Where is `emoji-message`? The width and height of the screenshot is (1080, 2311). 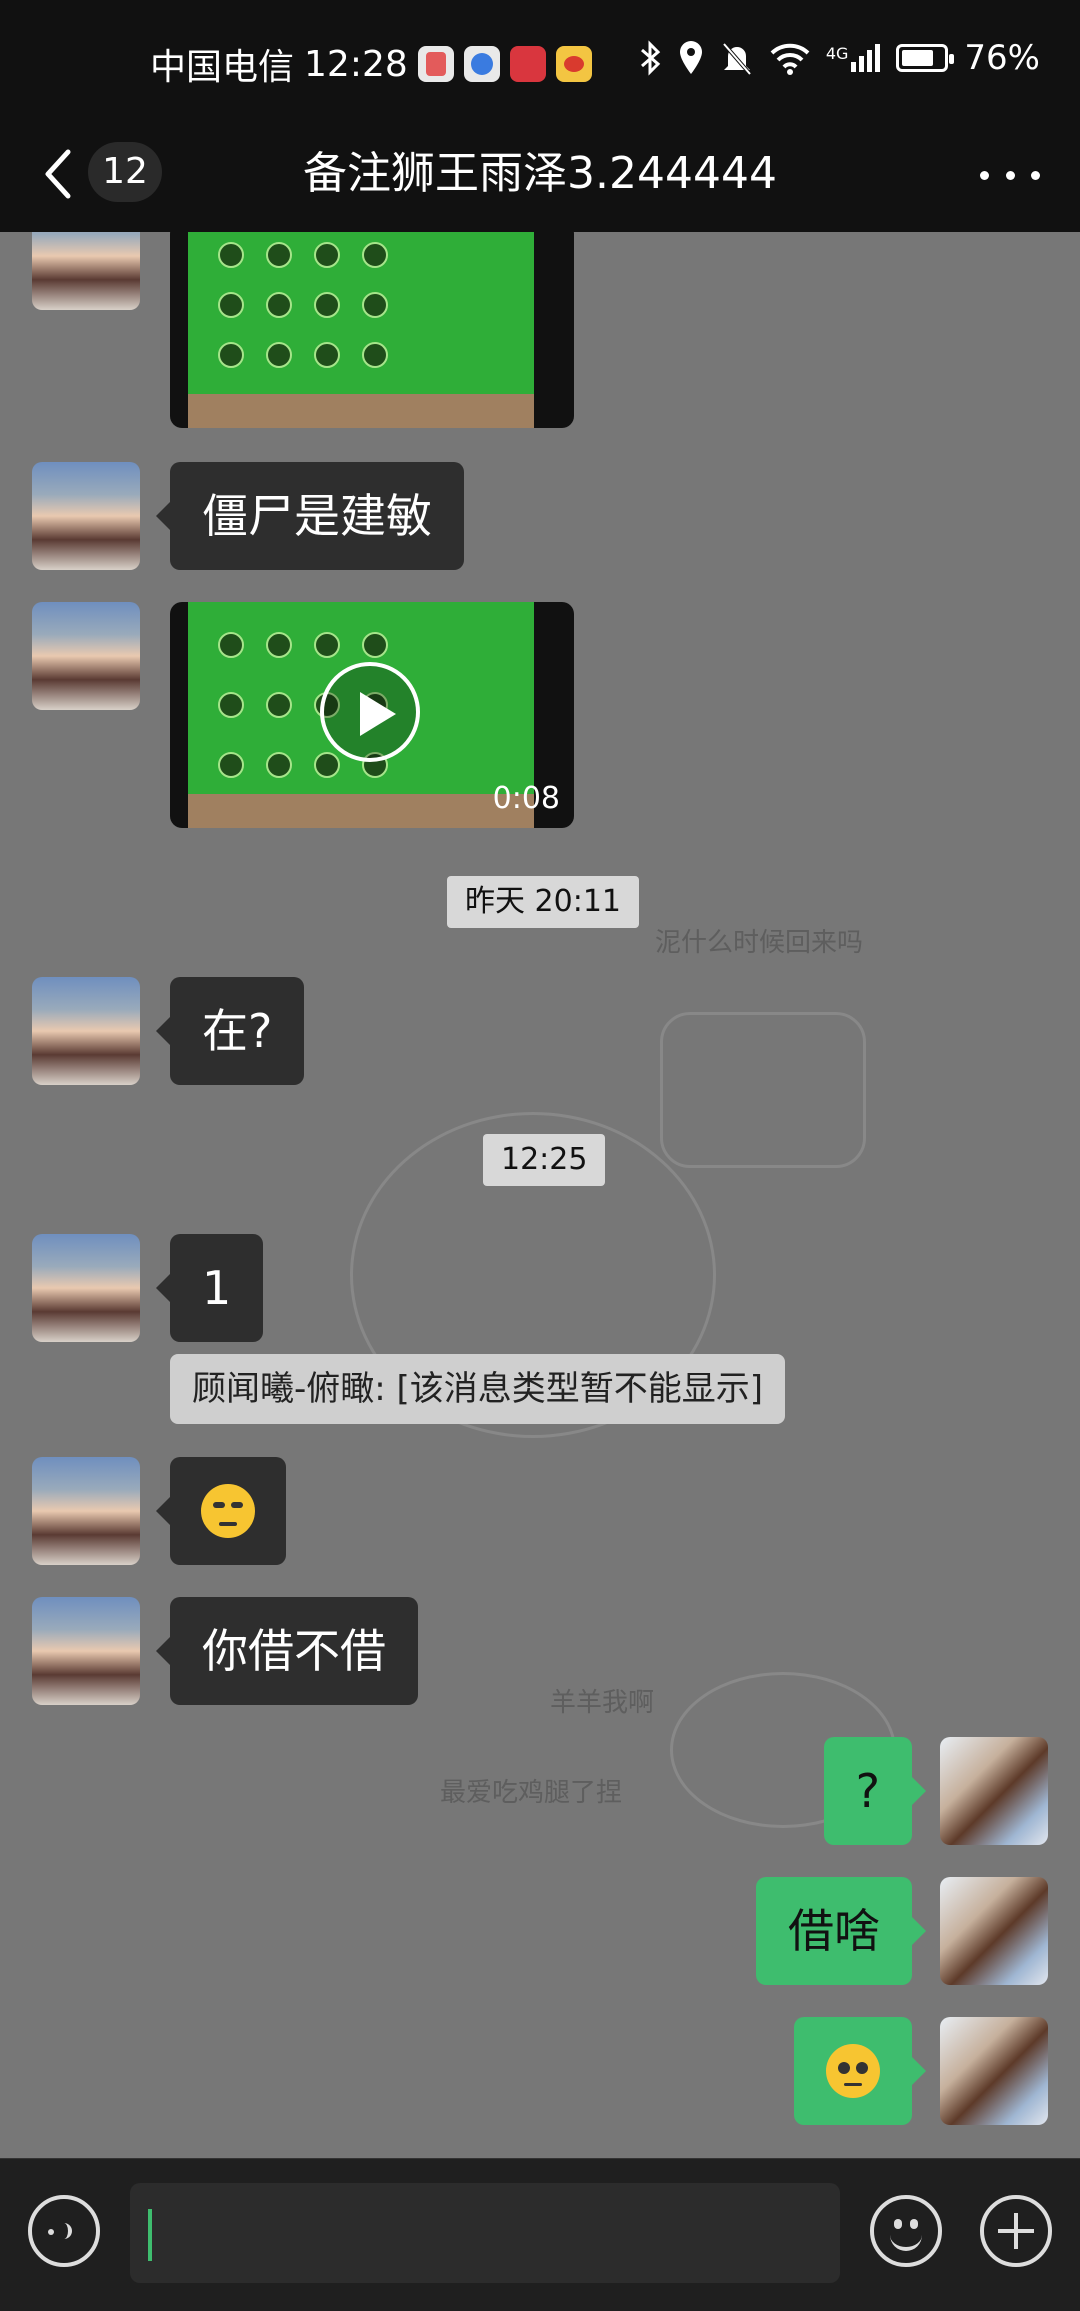
emoji-message is located at coordinates (221, 1511).